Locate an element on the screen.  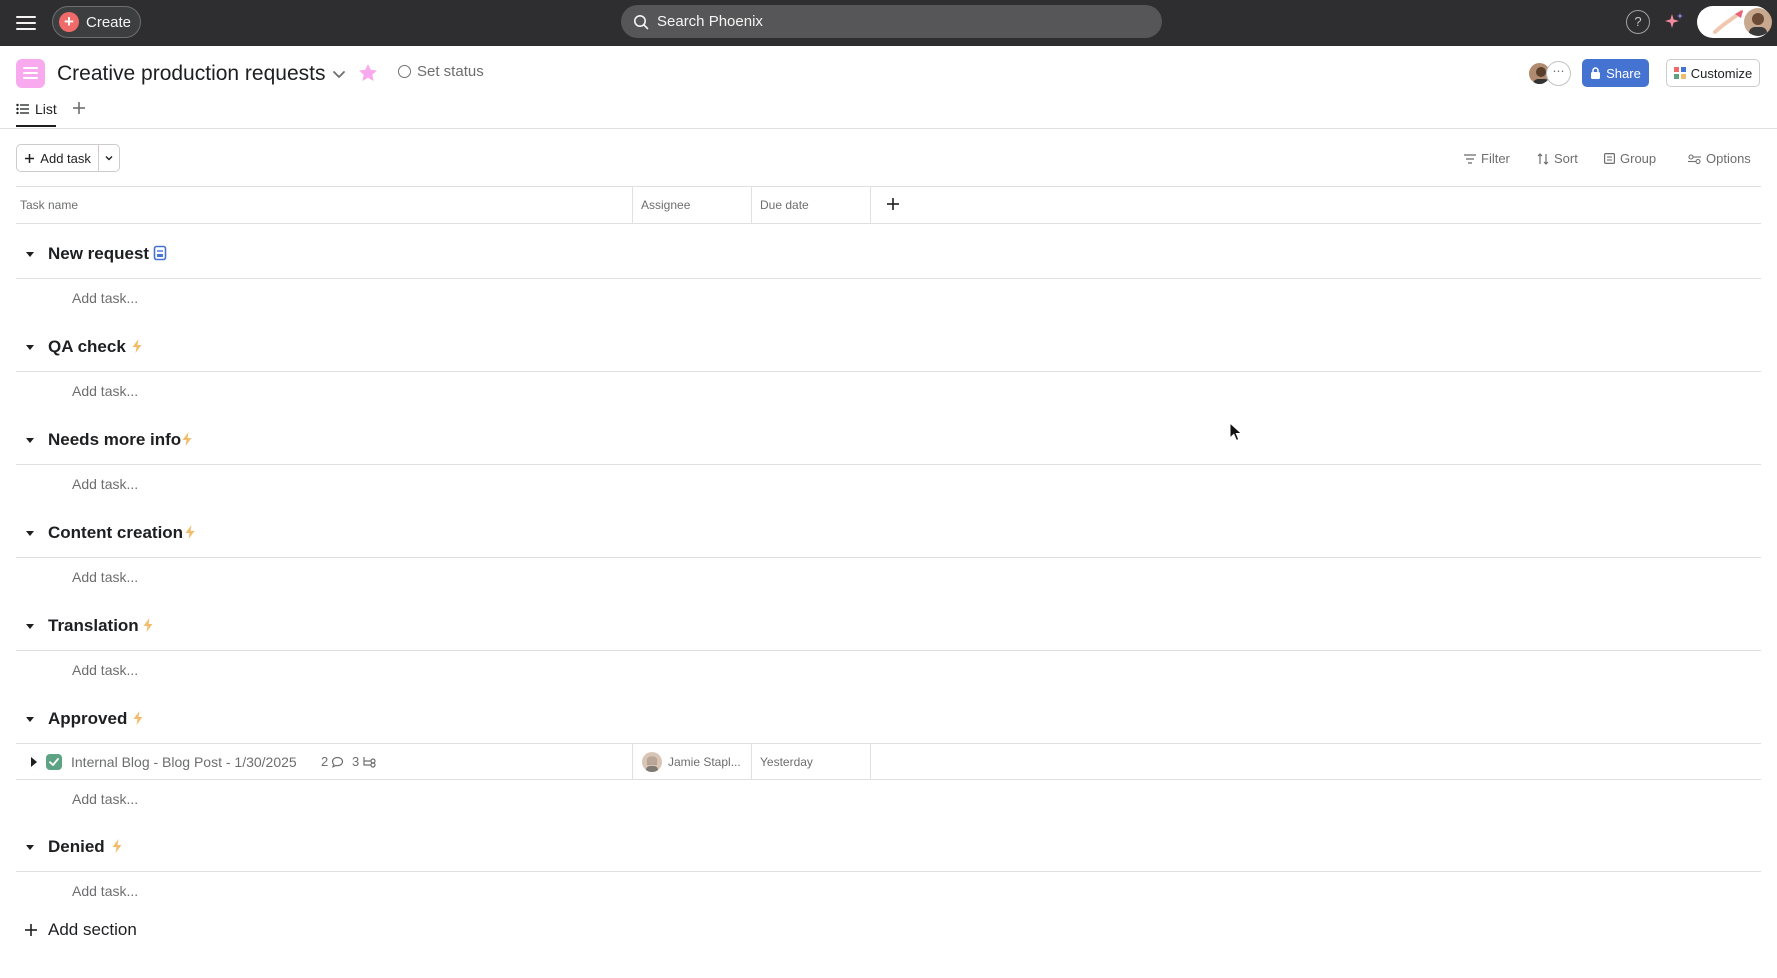
comment-icon is located at coordinates (338, 762).